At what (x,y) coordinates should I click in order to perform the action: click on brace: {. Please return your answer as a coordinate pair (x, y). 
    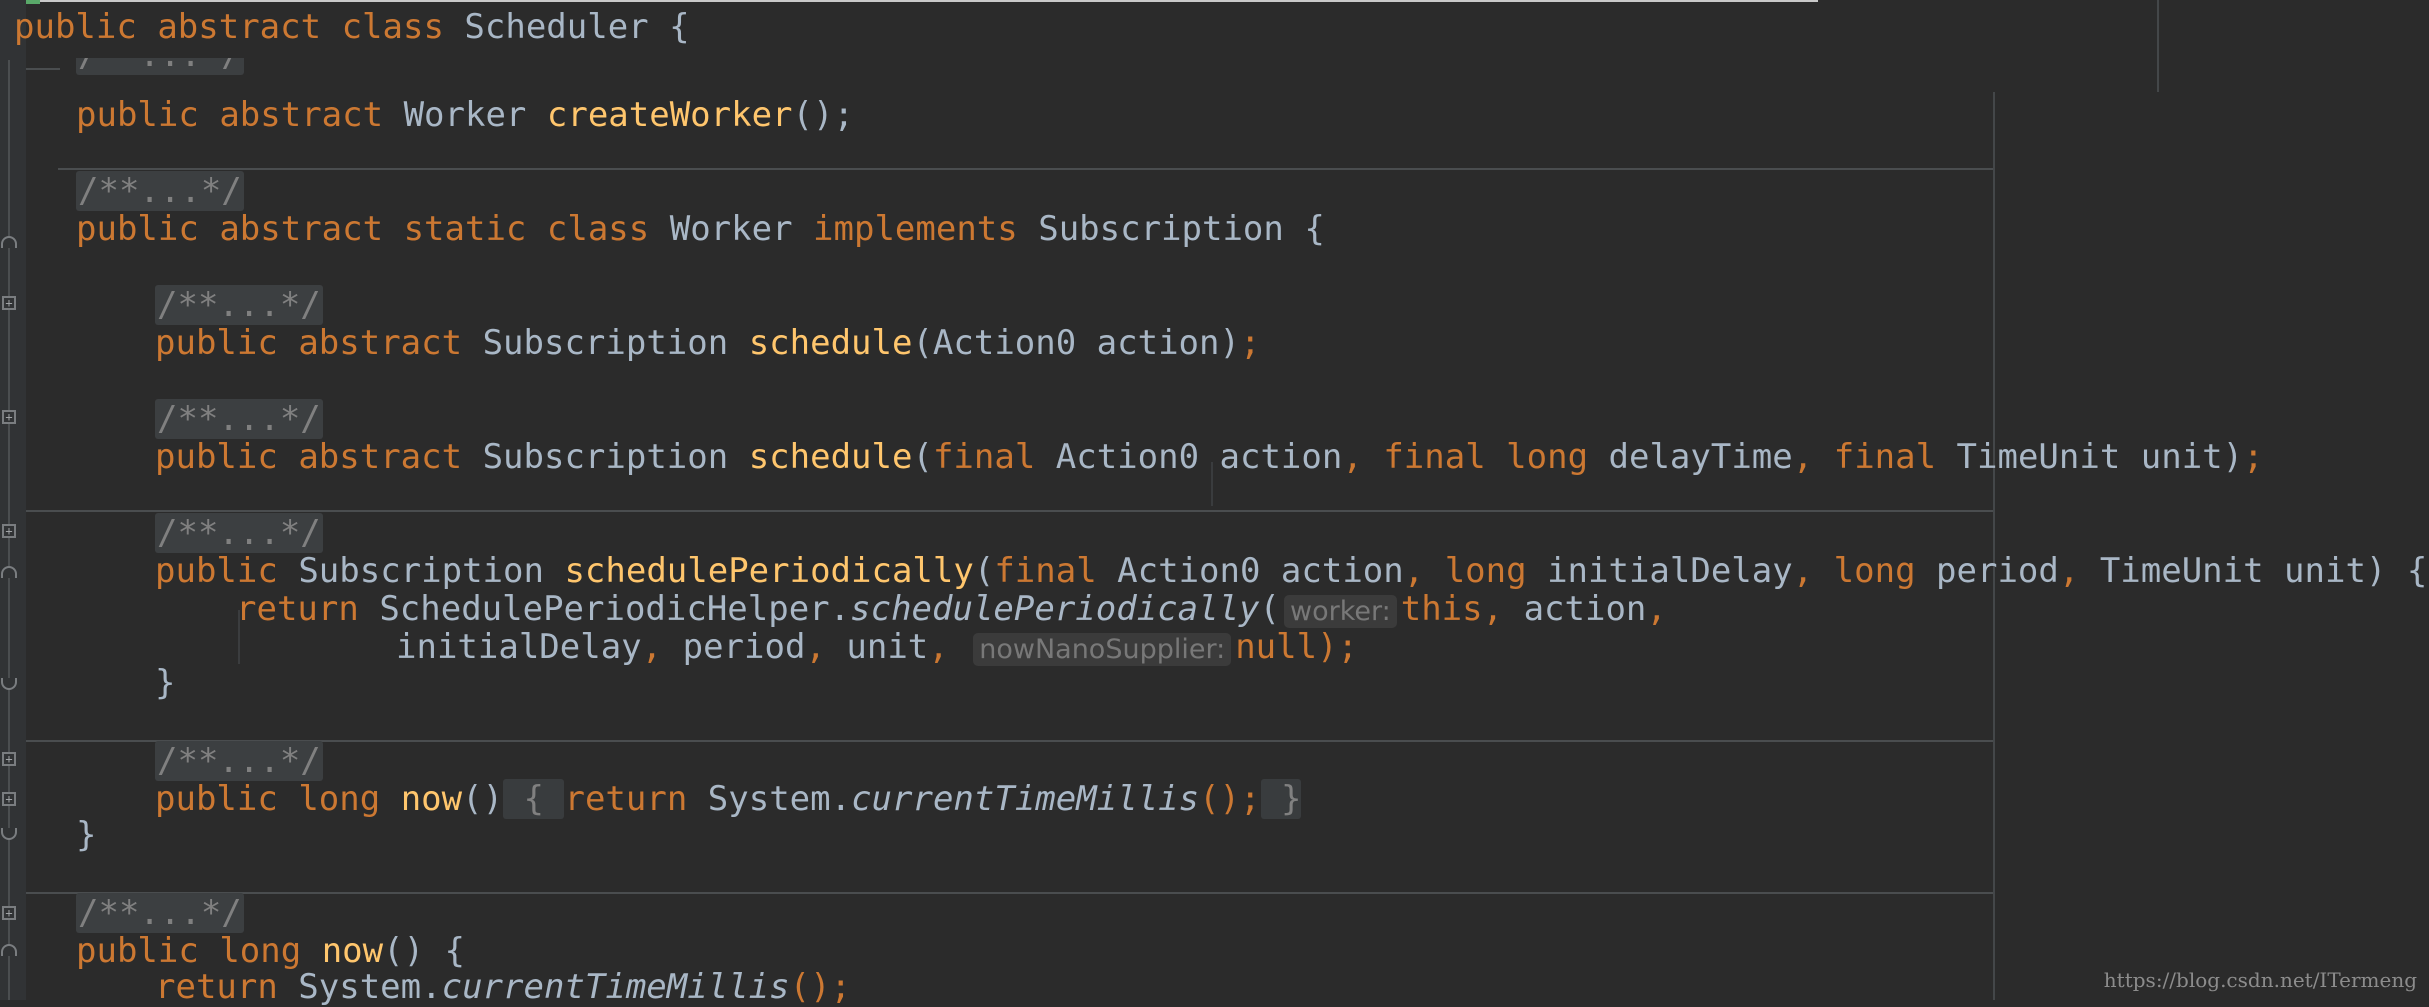
    Looking at the image, I should click on (669, 27).